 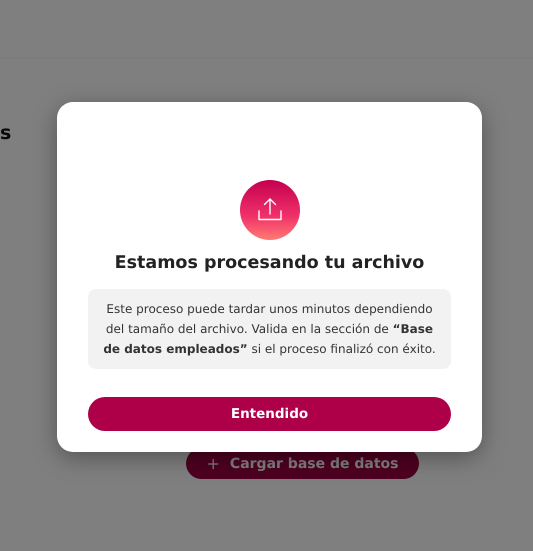 I want to click on dialog-message: Este proceso puede tardar unos minutos dependiendo del tamaño del archivo. Valida en la sección de “Base de datos empleados” si el proceso finalizó con éxito., so click(x=269, y=329).